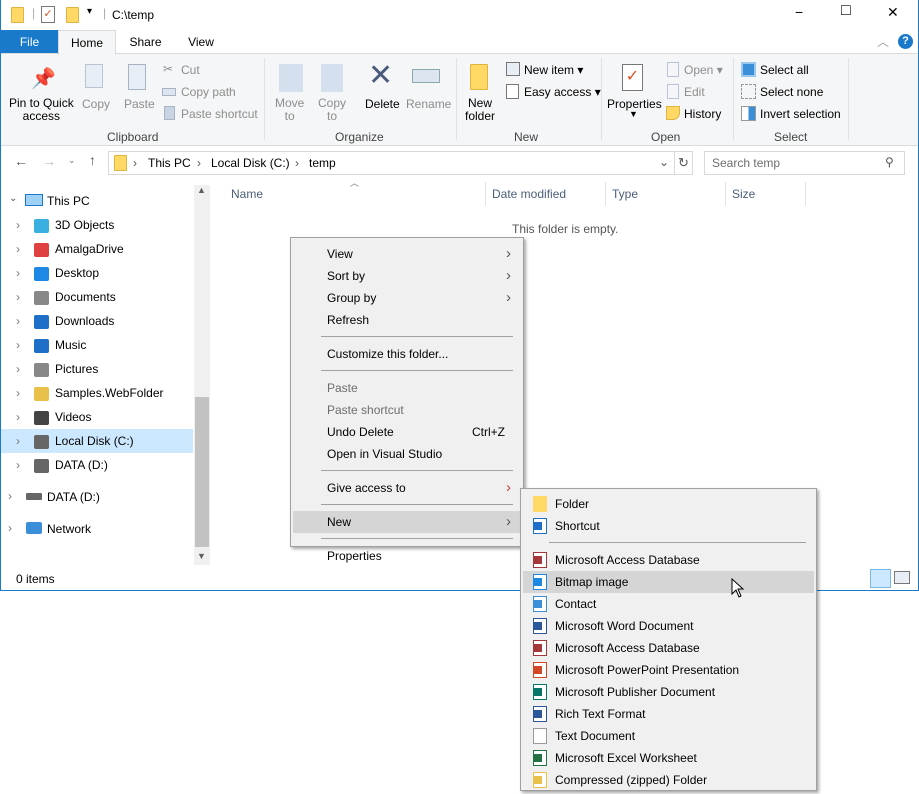  What do you see at coordinates (668, 504) in the screenshot?
I see `menu-item: Folder` at bounding box center [668, 504].